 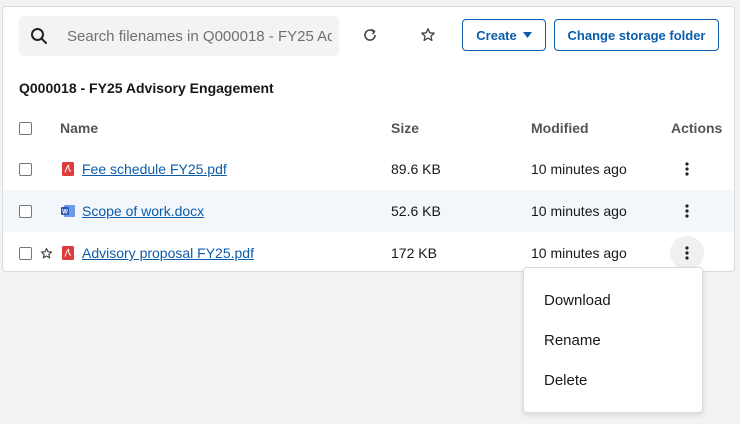 I want to click on search-input, so click(x=199, y=36).